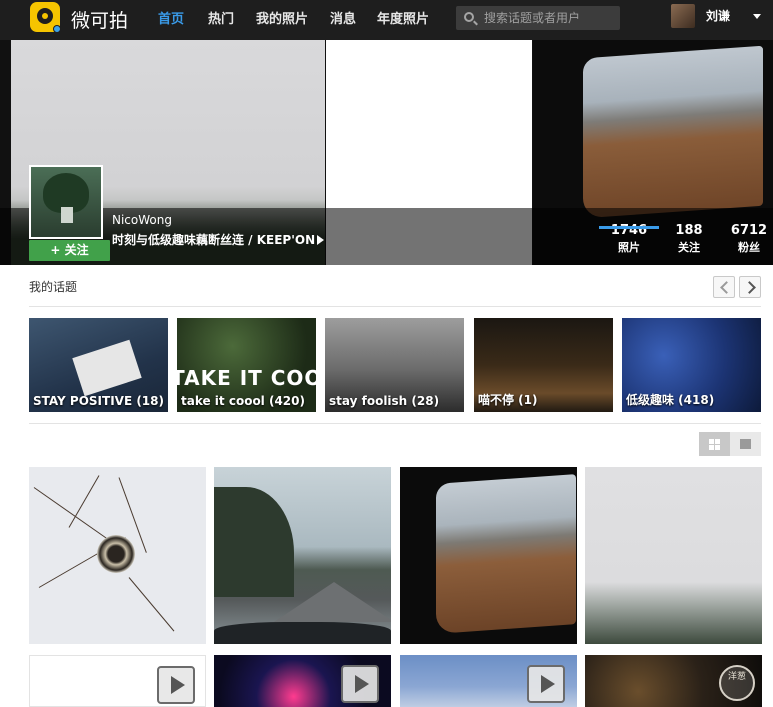 The image size is (773, 707). I want to click on stat-fans-label: 粉丝, so click(749, 247).